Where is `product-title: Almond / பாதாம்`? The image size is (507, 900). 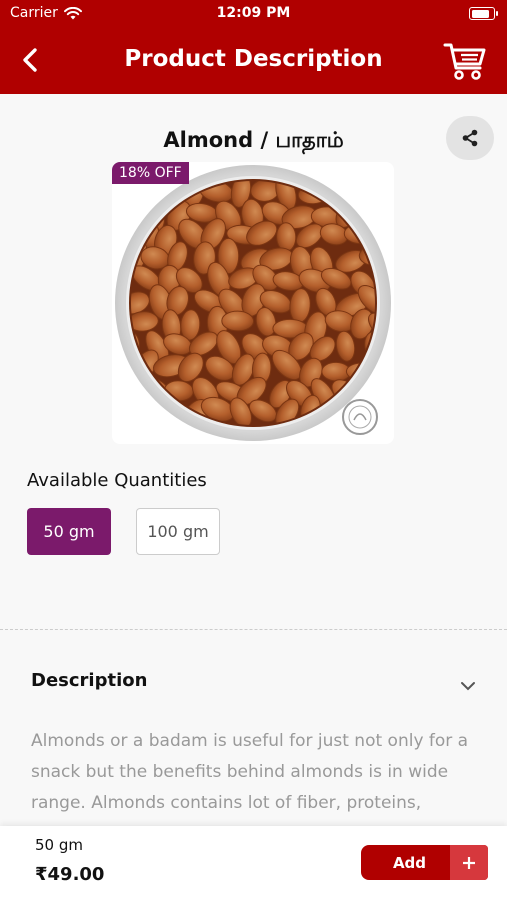 product-title: Almond / பாதாம் is located at coordinates (253, 140).